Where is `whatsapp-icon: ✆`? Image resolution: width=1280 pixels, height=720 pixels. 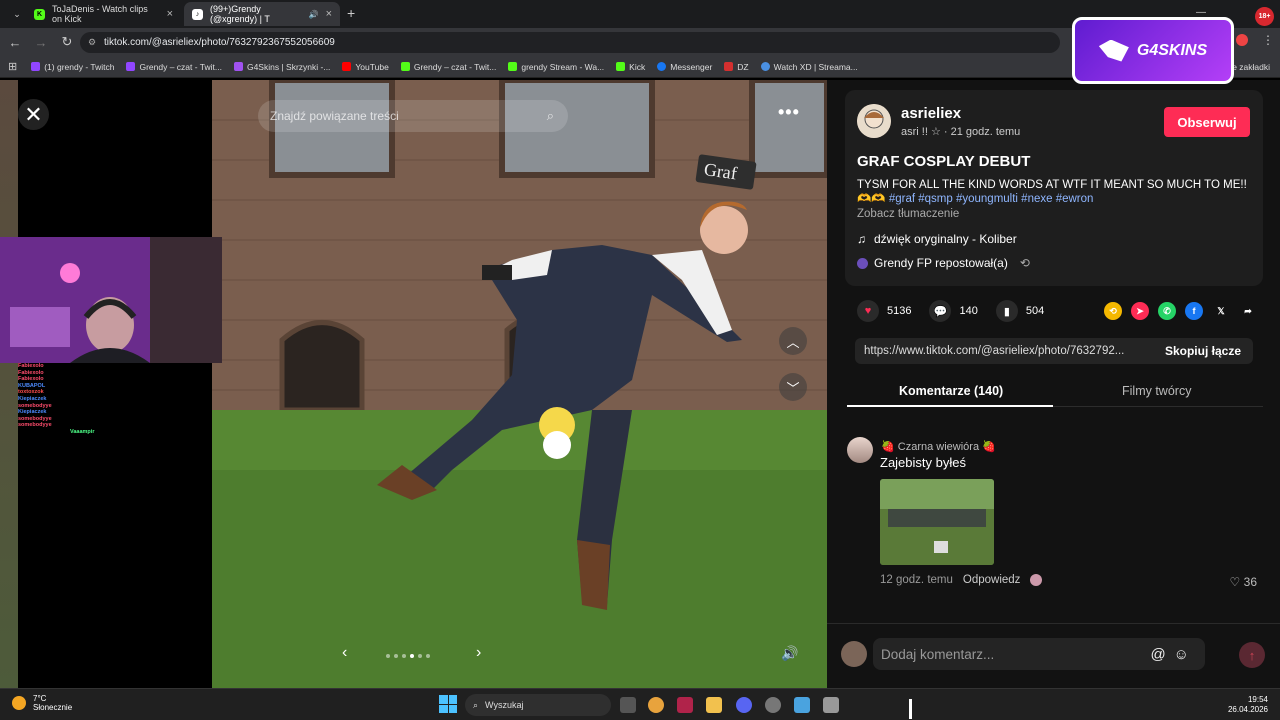
whatsapp-icon: ✆ is located at coordinates (1167, 311).